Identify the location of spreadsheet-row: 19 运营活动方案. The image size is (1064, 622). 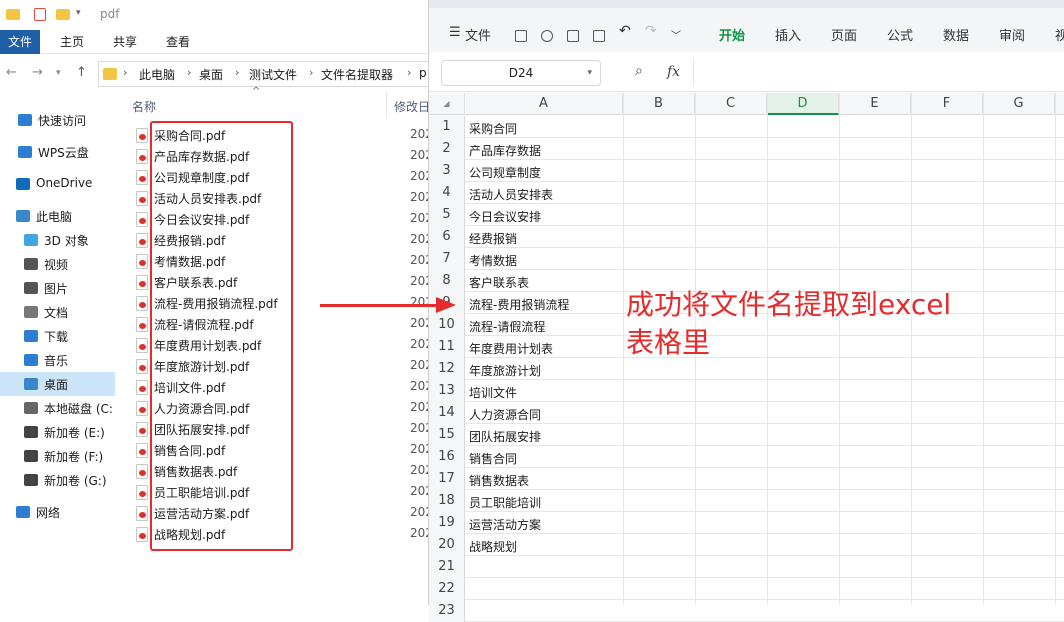
(746, 523).